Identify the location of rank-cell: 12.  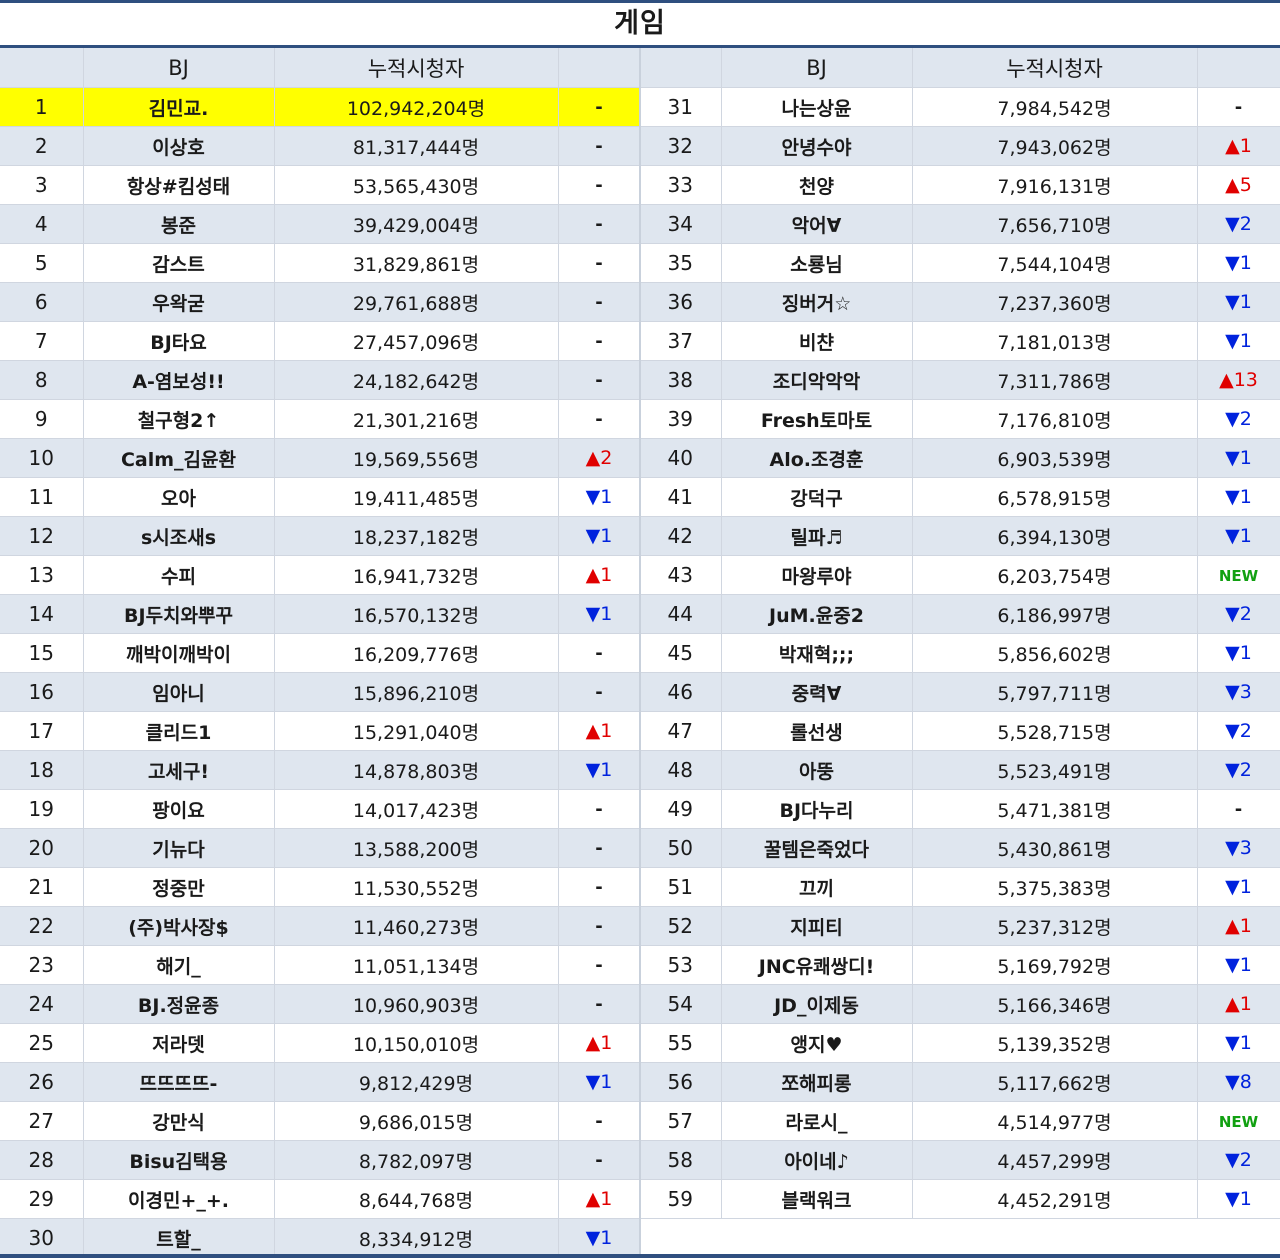
(42, 536).